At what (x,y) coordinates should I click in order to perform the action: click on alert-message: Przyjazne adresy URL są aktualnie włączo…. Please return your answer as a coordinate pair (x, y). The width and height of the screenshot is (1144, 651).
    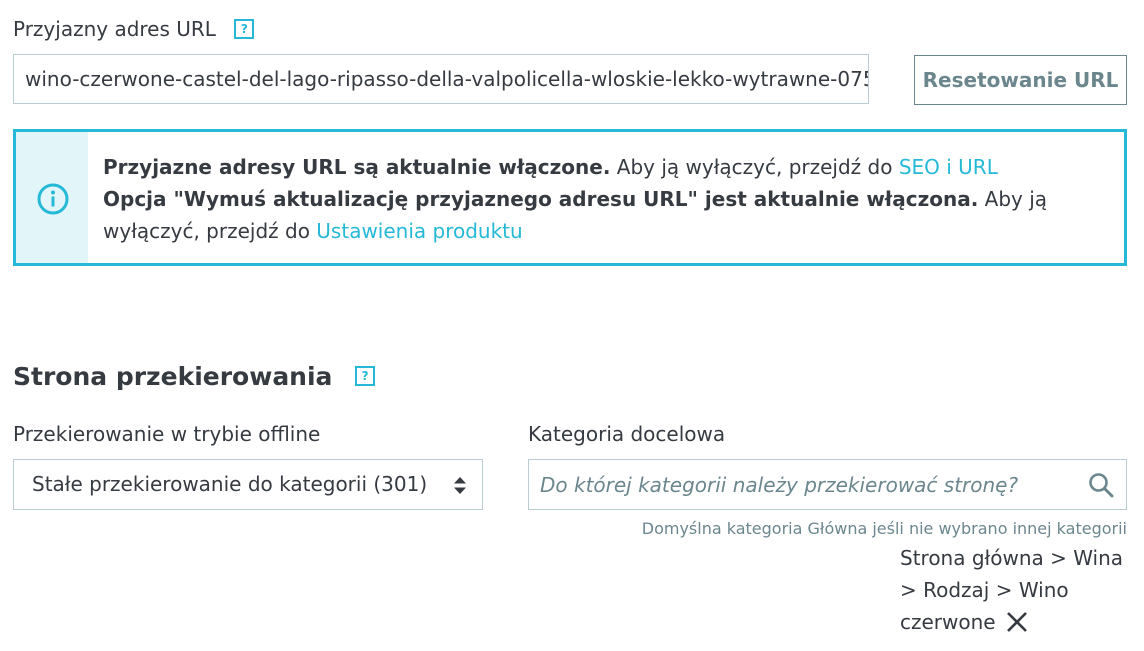
    Looking at the image, I should click on (603, 199).